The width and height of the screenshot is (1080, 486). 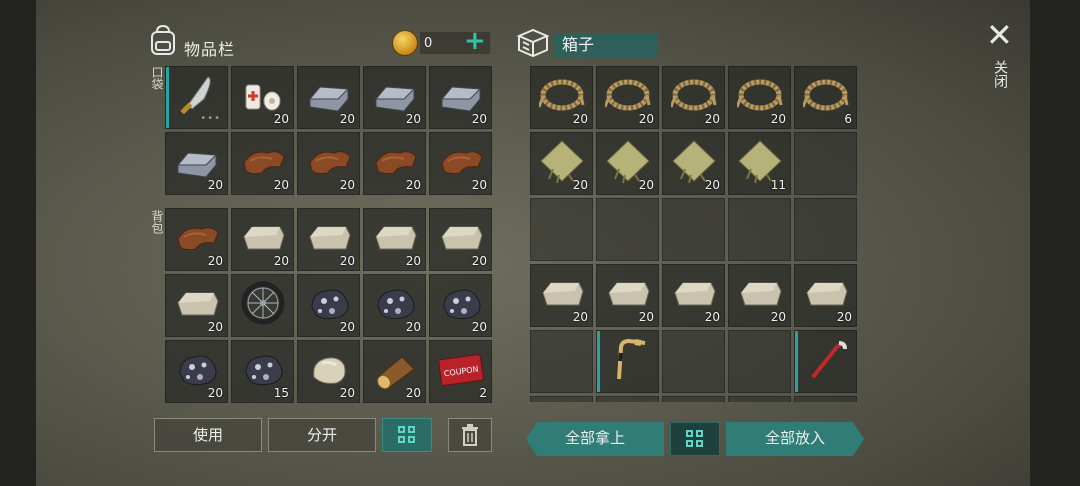 I want to click on box-slot-crowbar, so click(x=825, y=361).